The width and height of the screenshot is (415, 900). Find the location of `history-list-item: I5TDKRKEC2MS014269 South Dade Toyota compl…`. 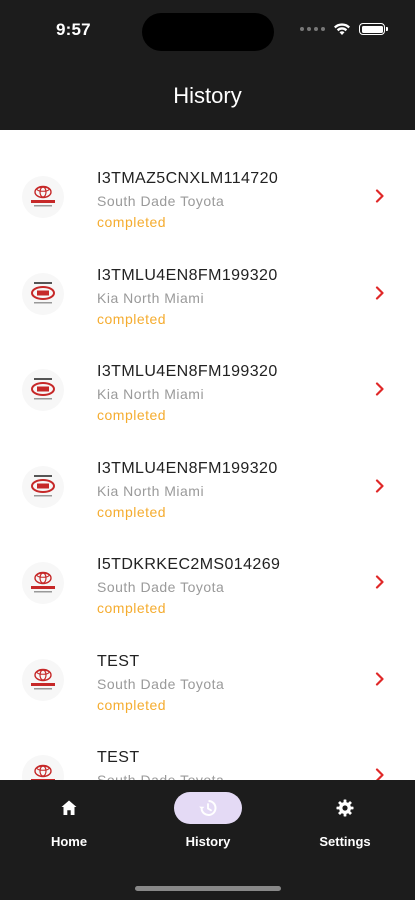

history-list-item: I5TDKRKEC2MS014269 South Dade Toyota compl… is located at coordinates (207, 590).